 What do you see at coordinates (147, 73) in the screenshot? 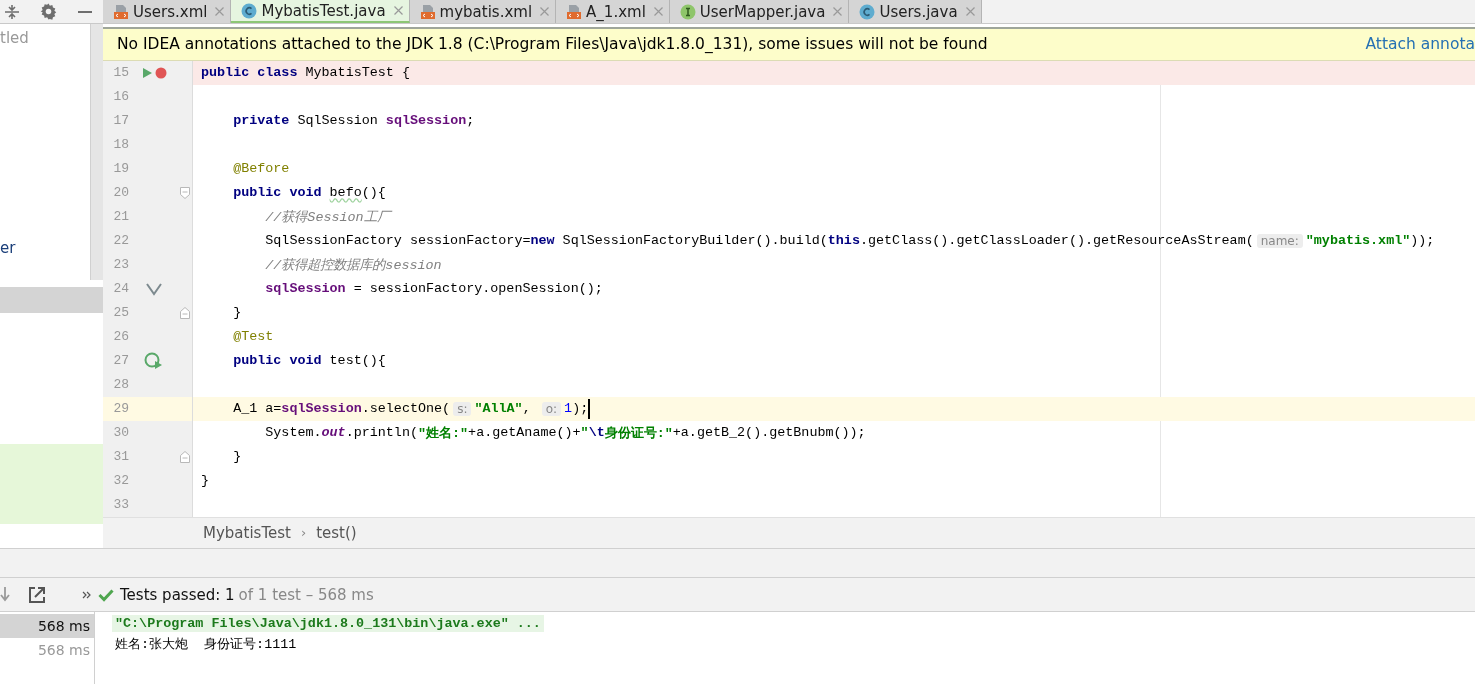
I see `run-icon` at bounding box center [147, 73].